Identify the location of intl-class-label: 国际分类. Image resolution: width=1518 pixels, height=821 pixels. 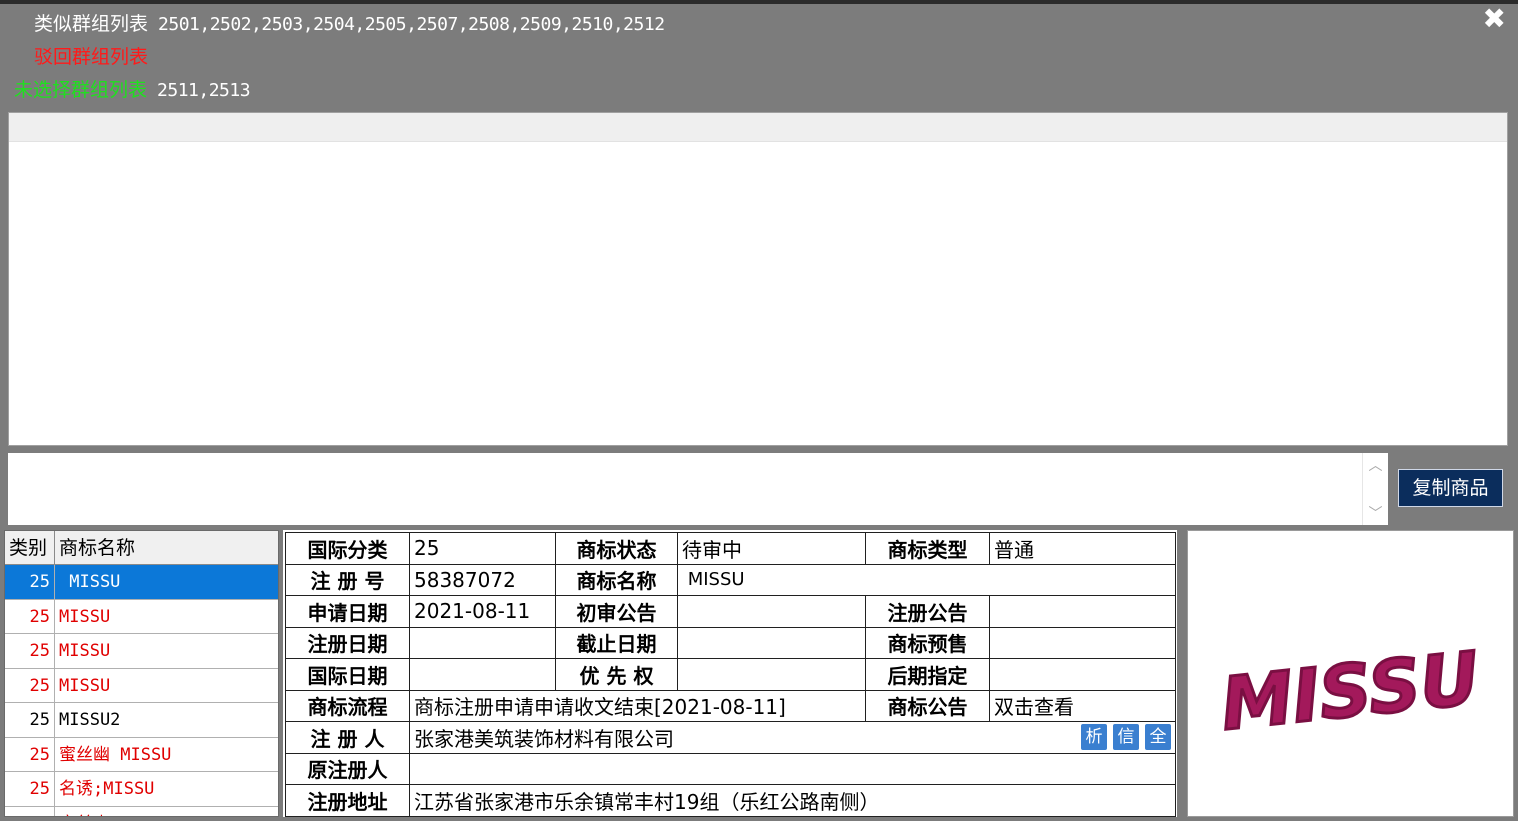
(347, 548).